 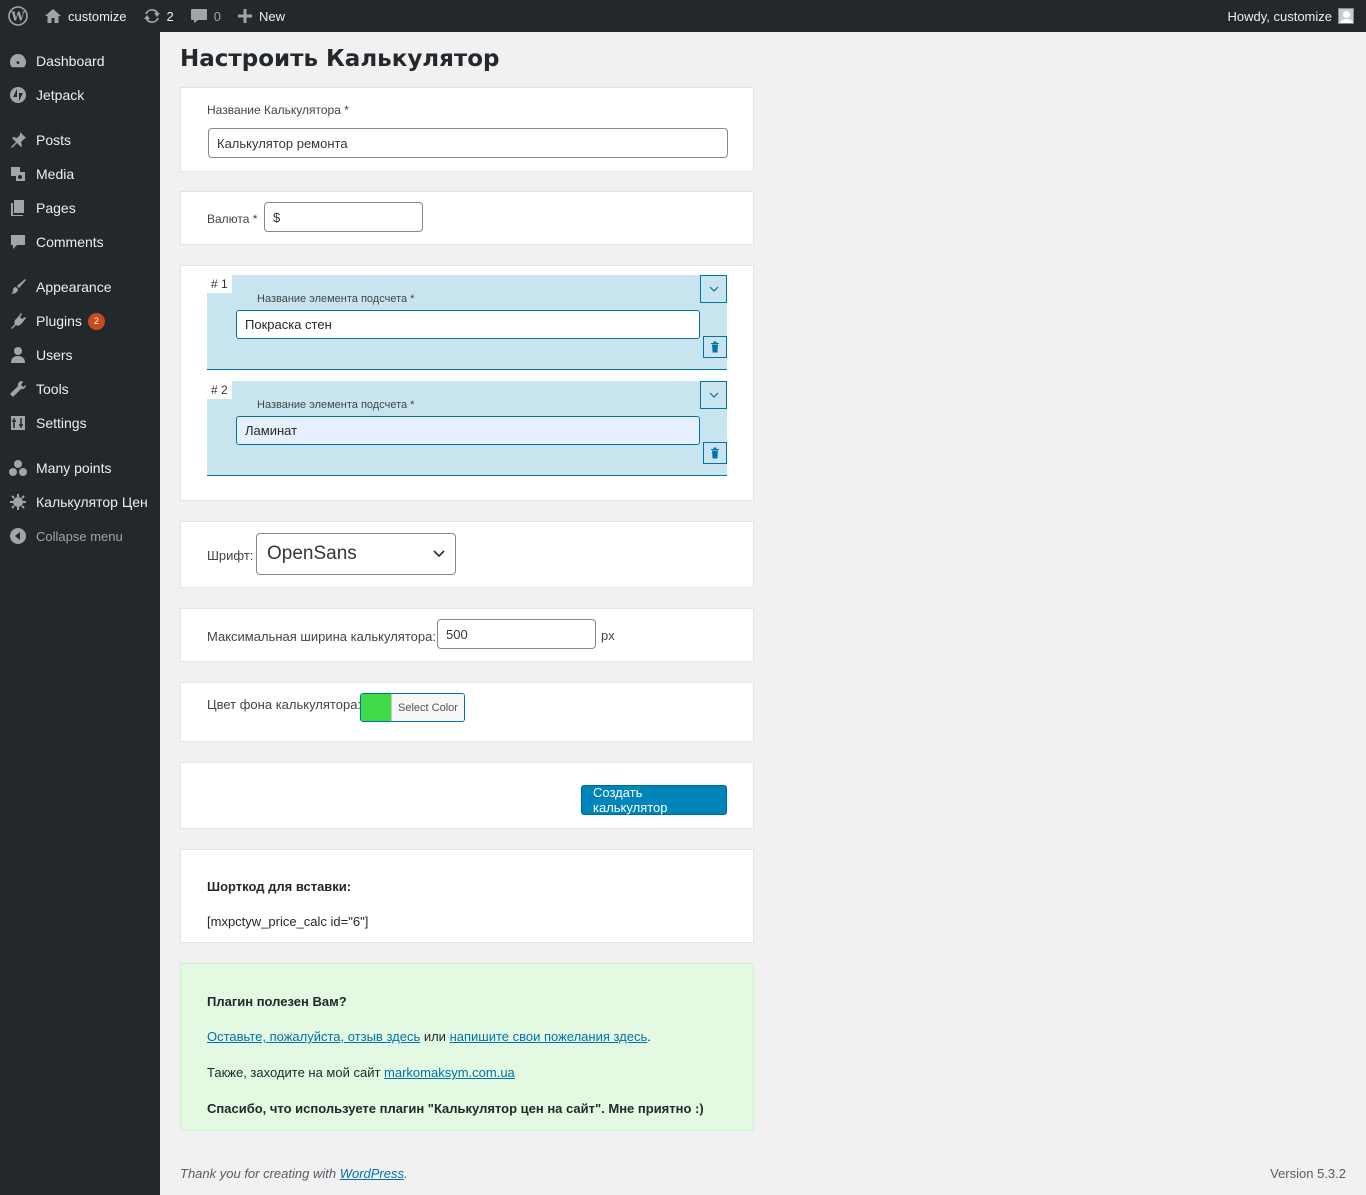 I want to click on sidebar-item-settings: Settings, so click(x=80, y=423).